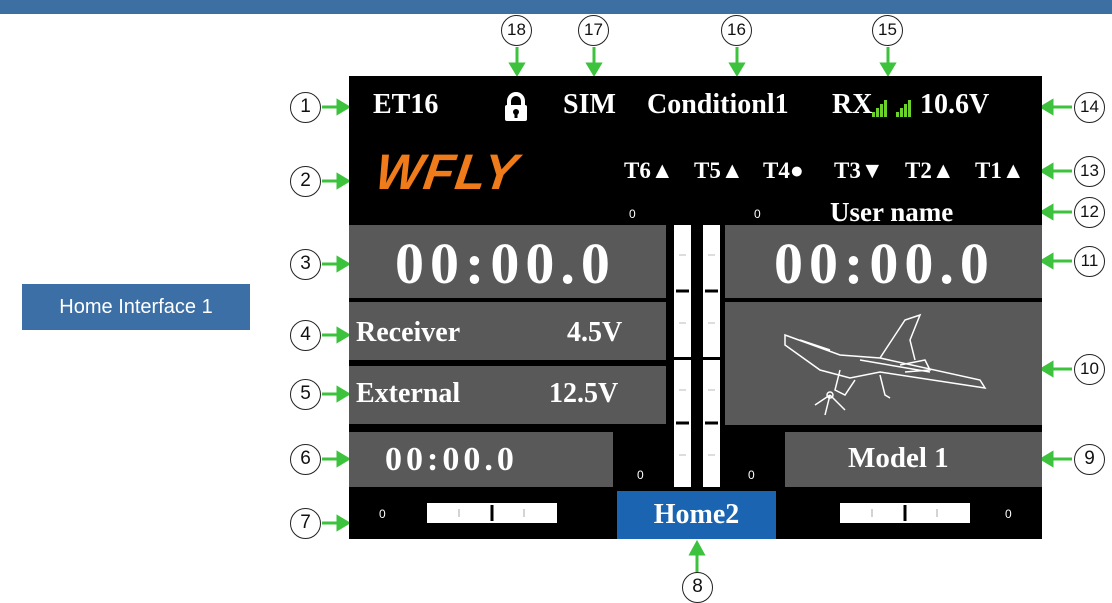 Image resolution: width=1112 pixels, height=603 pixels. I want to click on battery-voltage: 10.6V, so click(955, 104).